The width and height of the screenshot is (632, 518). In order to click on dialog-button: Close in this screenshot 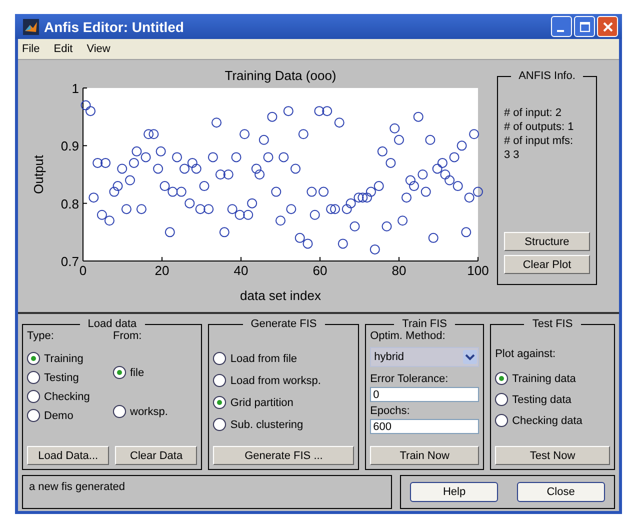, I will do `click(560, 492)`.